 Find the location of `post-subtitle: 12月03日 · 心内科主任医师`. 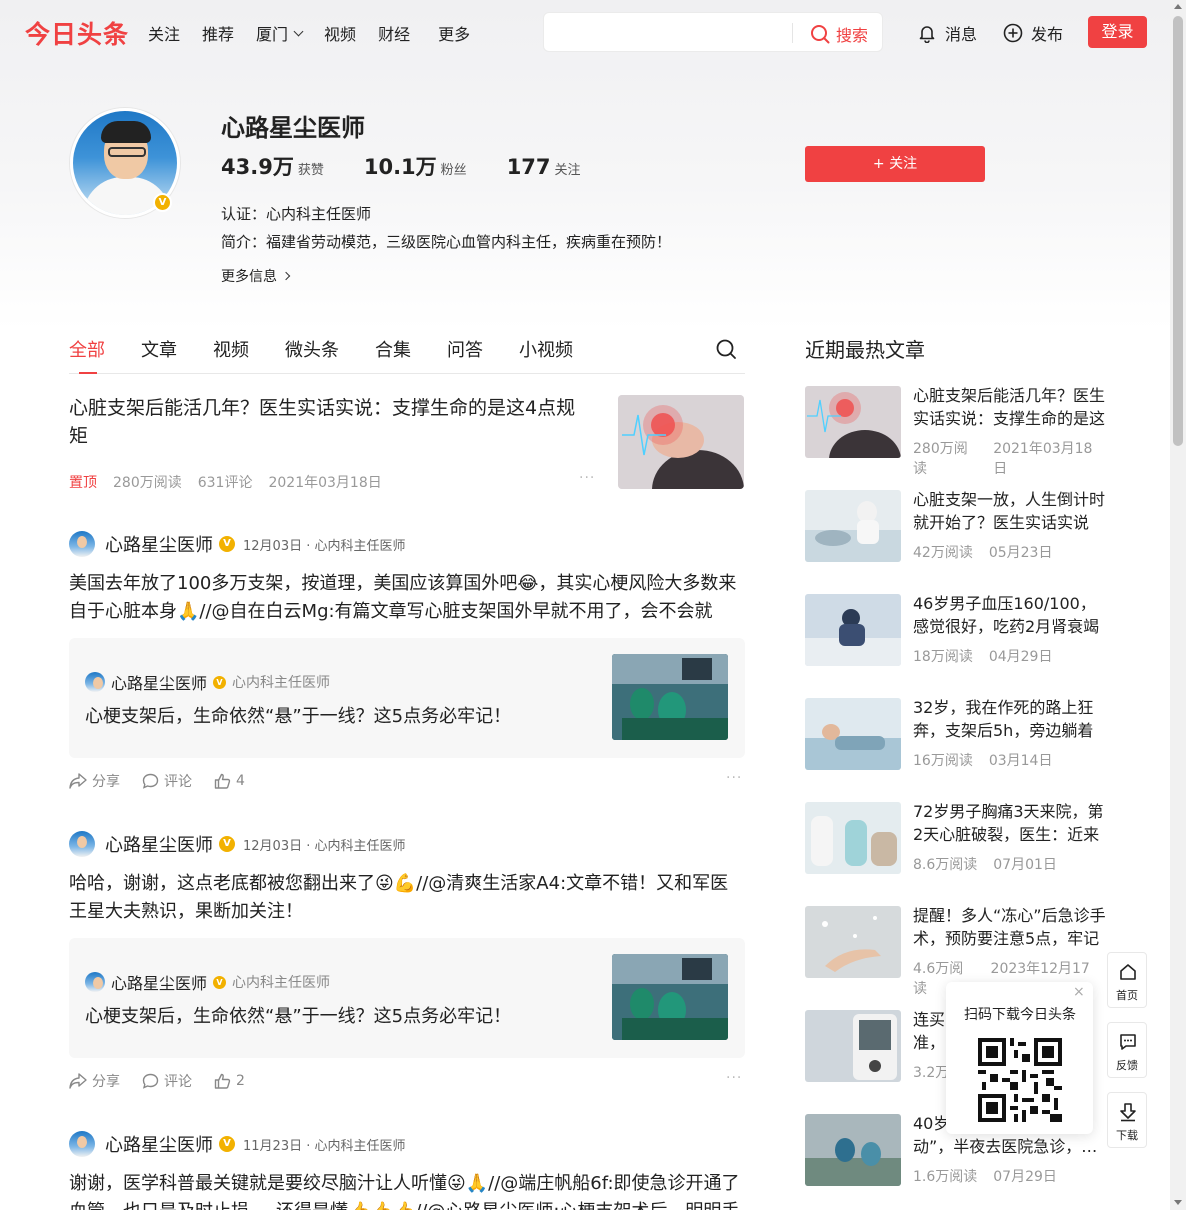

post-subtitle: 12月03日 · 心内科主任医师 is located at coordinates (324, 846).